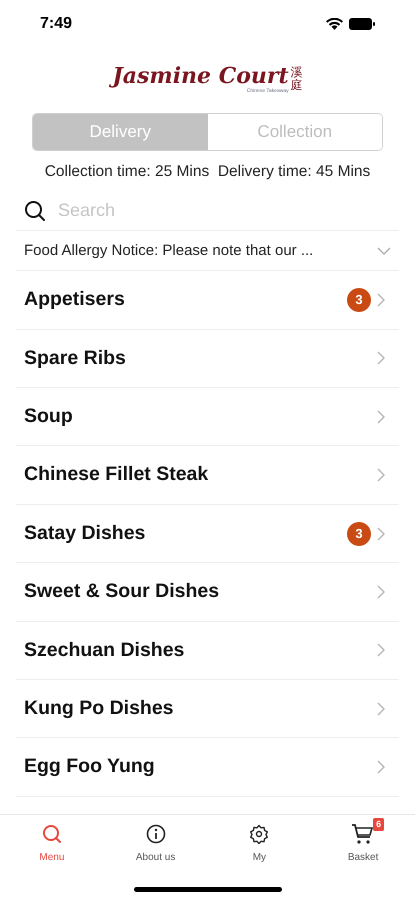 The height and width of the screenshot is (900, 415). What do you see at coordinates (122, 591) in the screenshot?
I see `category-name: Sweet & Sour Dishes` at bounding box center [122, 591].